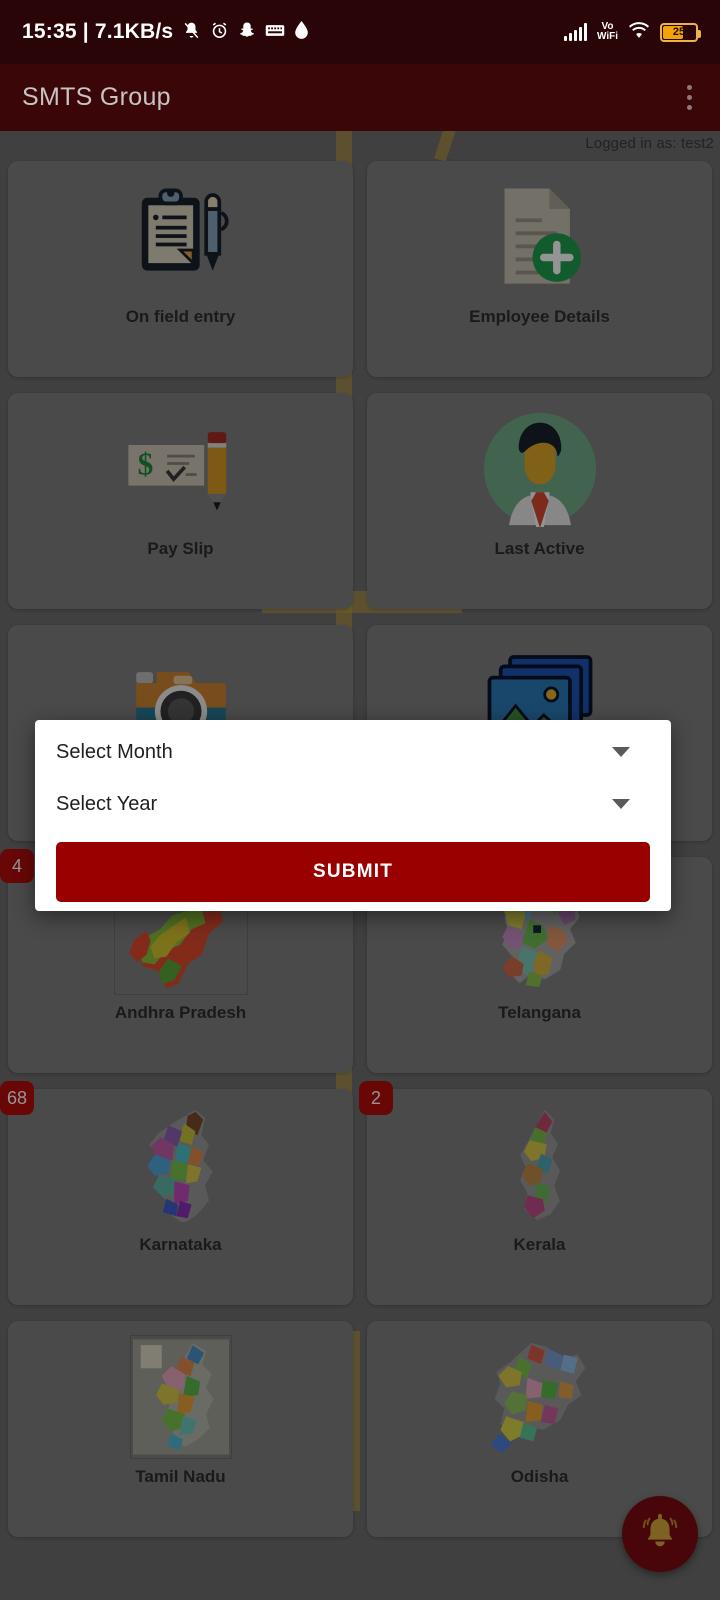 This screenshot has height=1600, width=720. What do you see at coordinates (360, 32) in the screenshot?
I see `status-bar: 15:35 | 7.1KB/s Vo WiFi 25` at bounding box center [360, 32].